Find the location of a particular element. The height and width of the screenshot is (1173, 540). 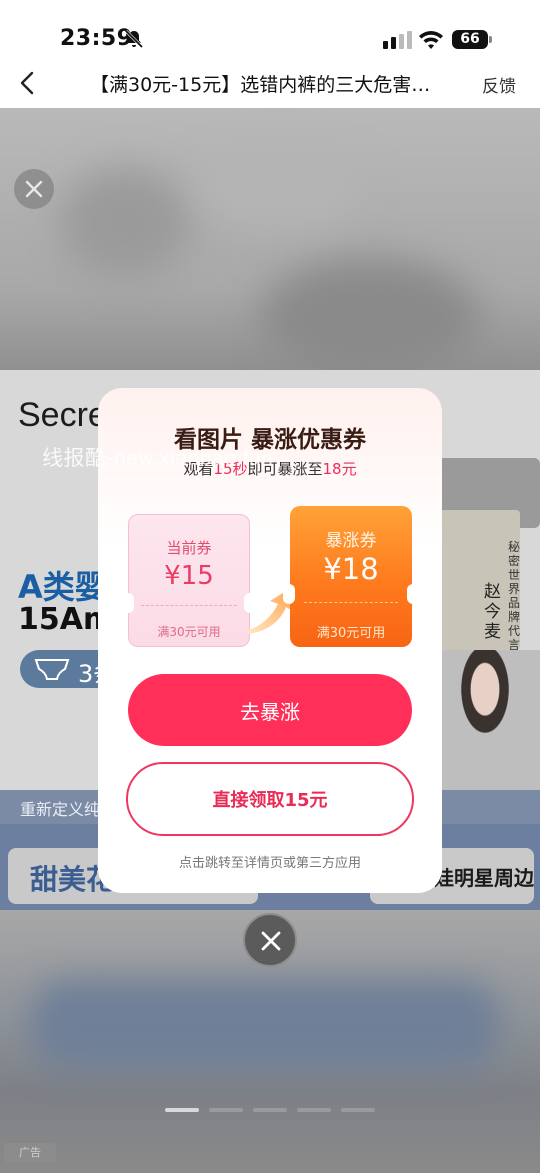

watermark: 线报酷-new.xianbao.fun is located at coordinates (158, 458).